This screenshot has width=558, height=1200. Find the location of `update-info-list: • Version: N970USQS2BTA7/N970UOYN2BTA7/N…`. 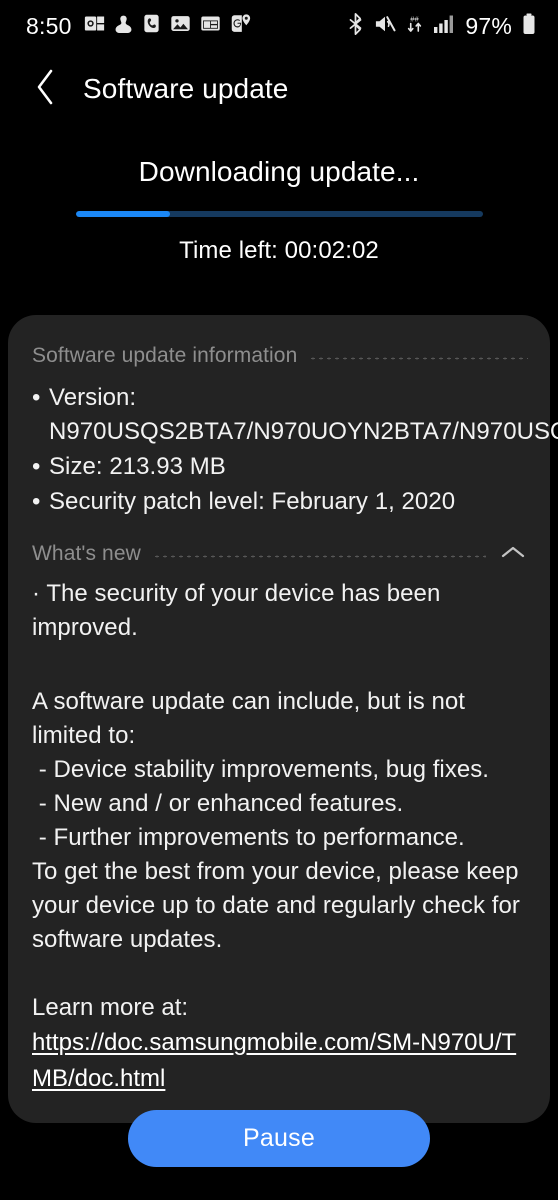

update-info-list: • Version: N970USQS2BTA7/N970UOYN2BTA7/N… is located at coordinates (295, 450).